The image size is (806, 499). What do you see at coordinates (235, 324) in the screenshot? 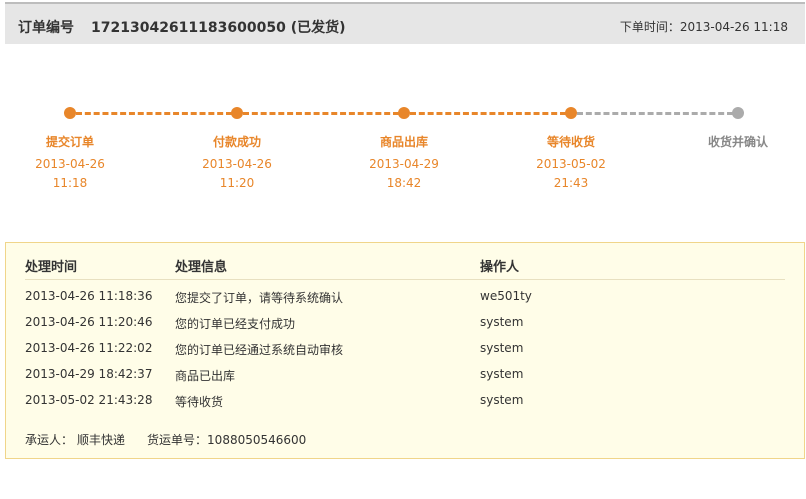
I see `row-info: 您的订单已经支付成功` at bounding box center [235, 324].